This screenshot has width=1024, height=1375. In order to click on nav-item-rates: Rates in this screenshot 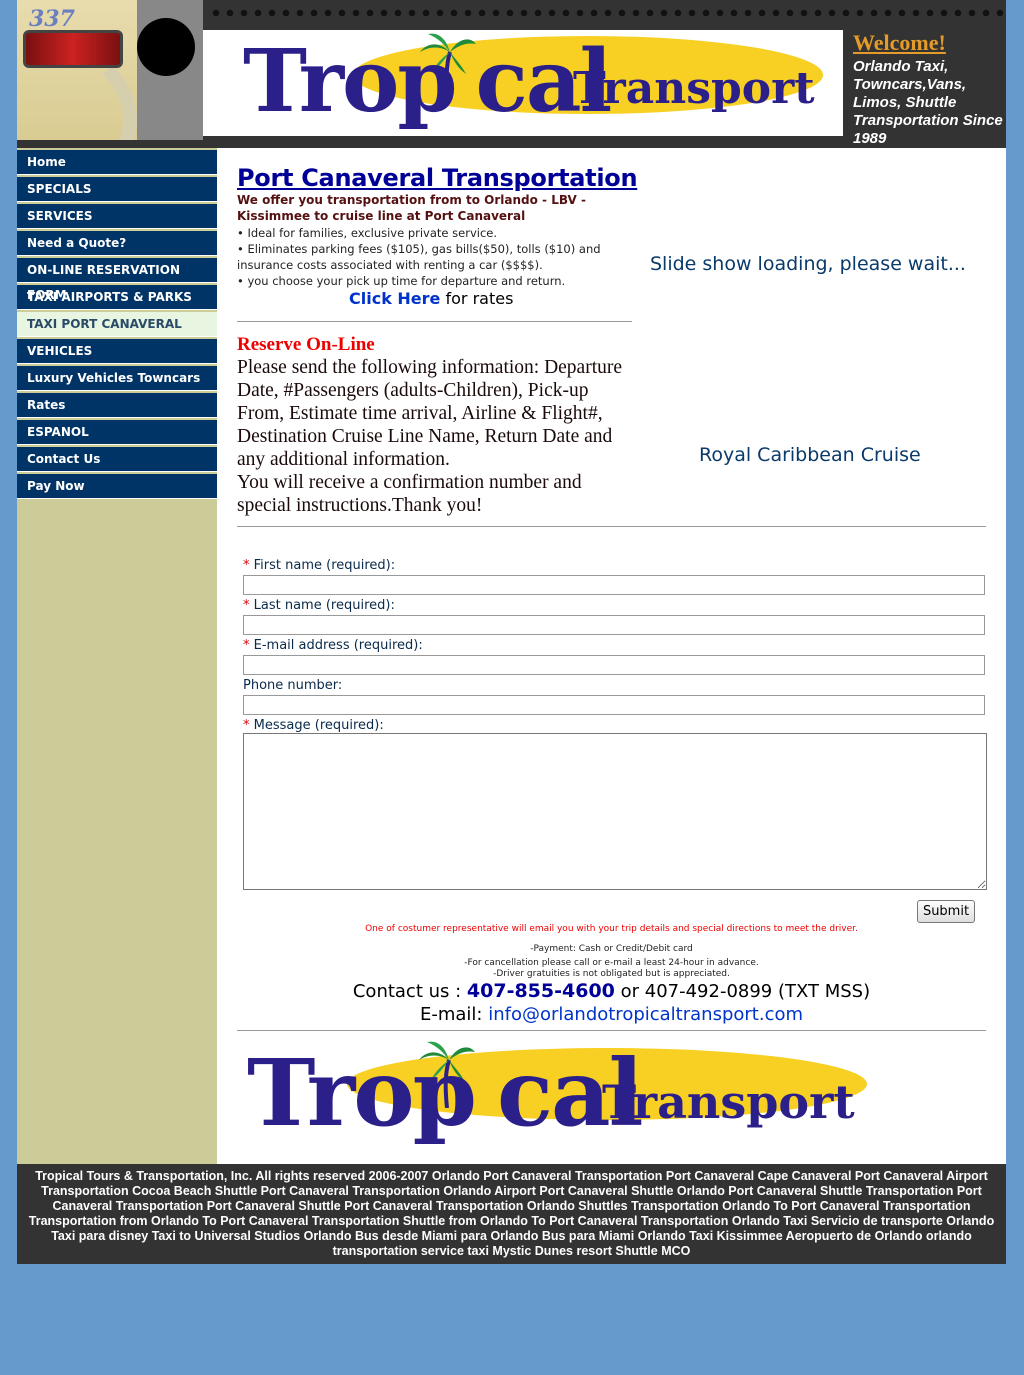, I will do `click(117, 405)`.